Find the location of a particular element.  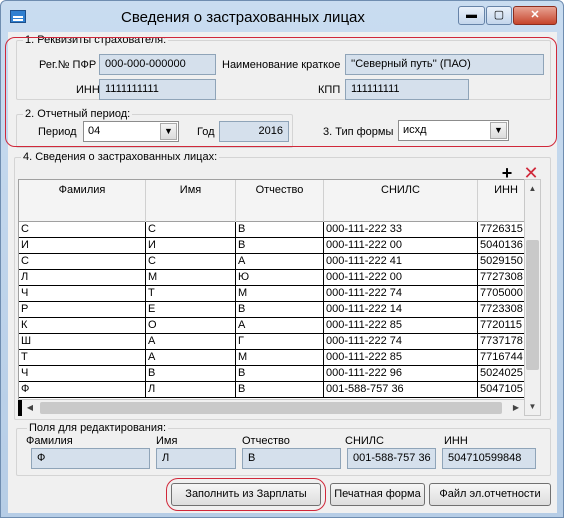

e-report-file-button: Файл эл.отчетности is located at coordinates (490, 494).